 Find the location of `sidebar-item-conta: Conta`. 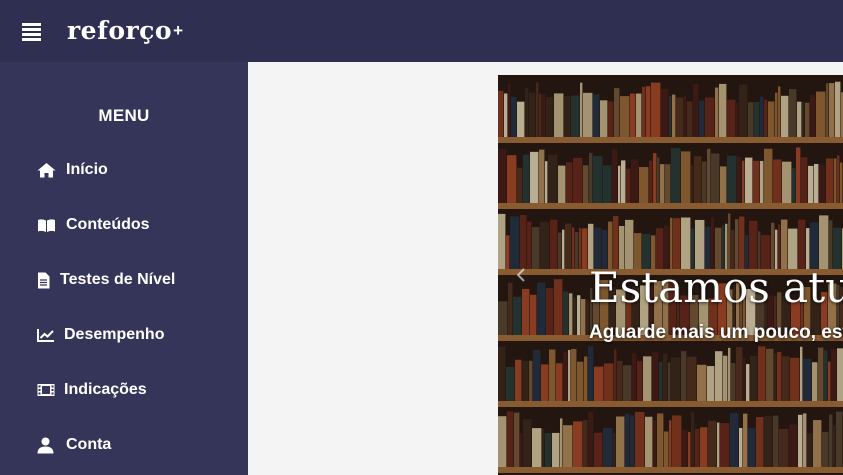

sidebar-item-conta: Conta is located at coordinates (74, 445).